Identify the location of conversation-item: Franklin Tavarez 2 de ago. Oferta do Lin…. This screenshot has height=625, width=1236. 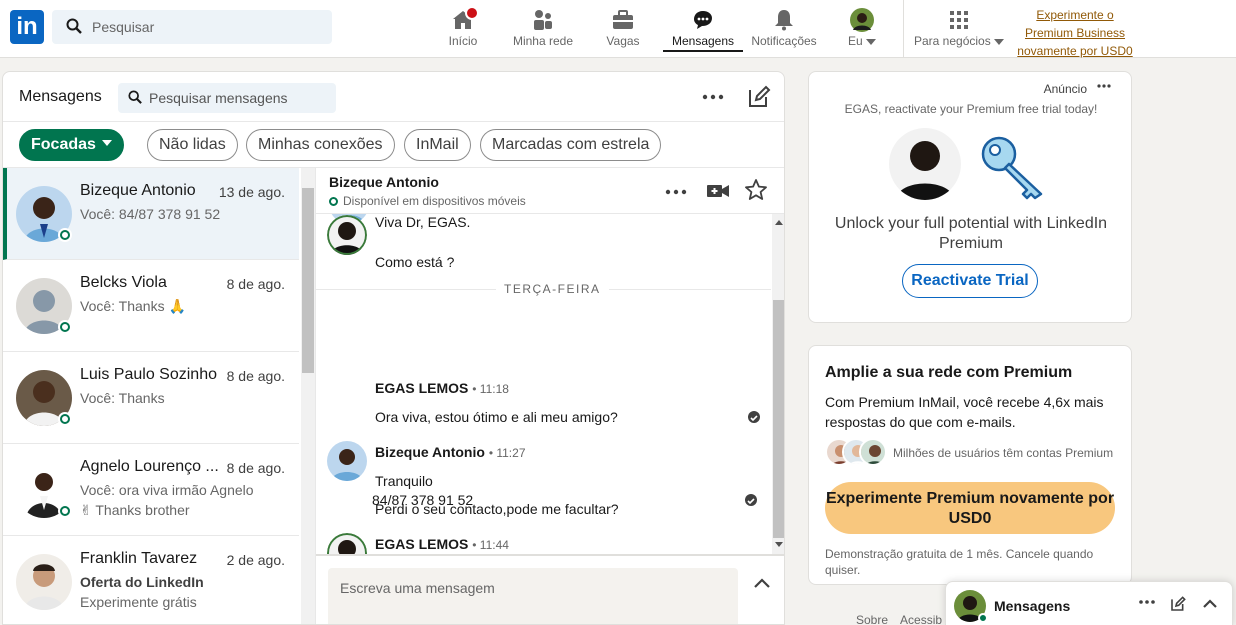
(151, 580).